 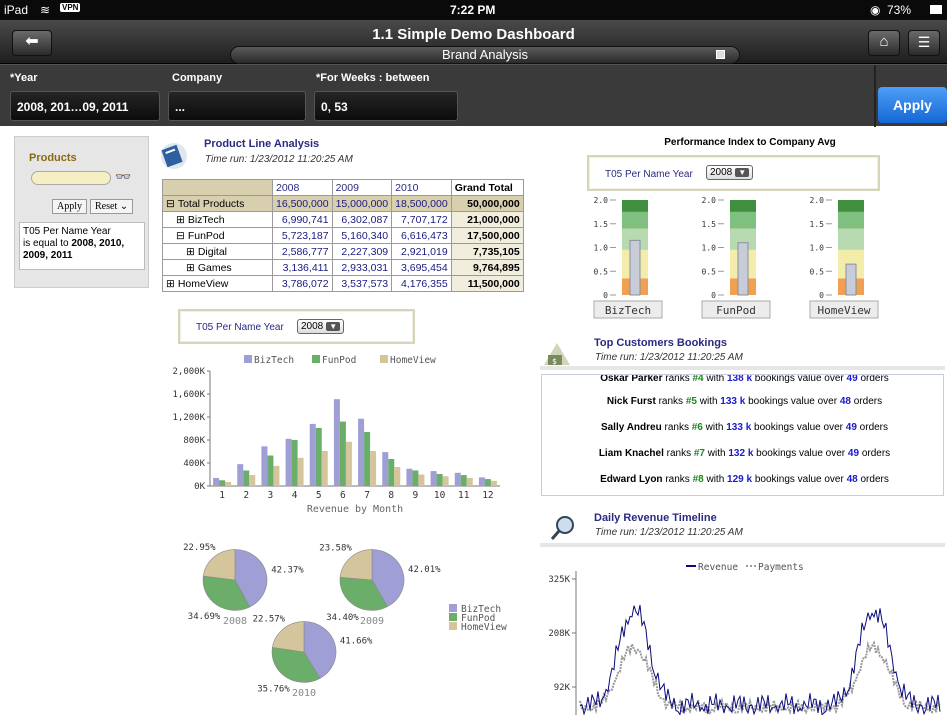 What do you see at coordinates (217, 251) in the screenshot?
I see `row-header: ⊞ Digital` at bounding box center [217, 251].